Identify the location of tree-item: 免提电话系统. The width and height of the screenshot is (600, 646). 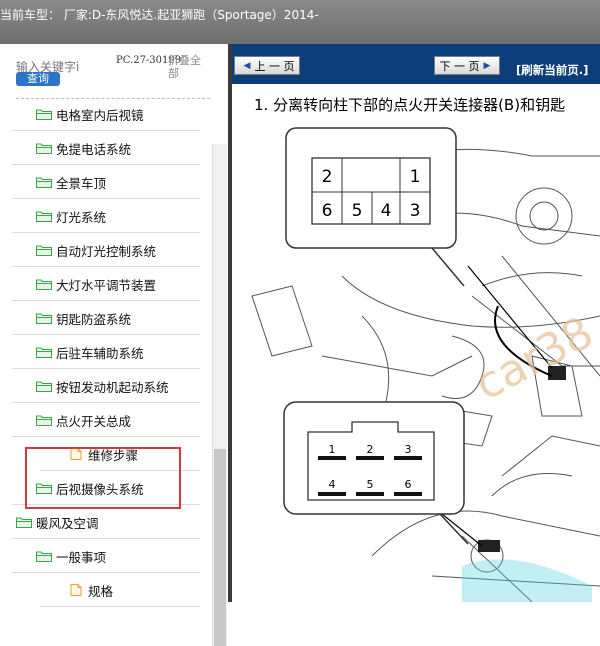
(106, 148).